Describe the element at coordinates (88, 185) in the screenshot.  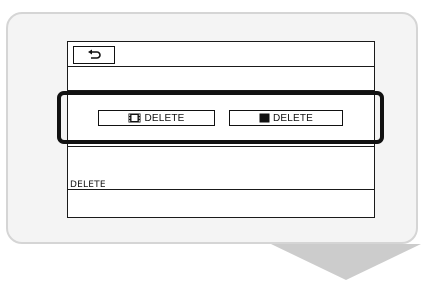
I see `screen-footer-label: DELETE` at that location.